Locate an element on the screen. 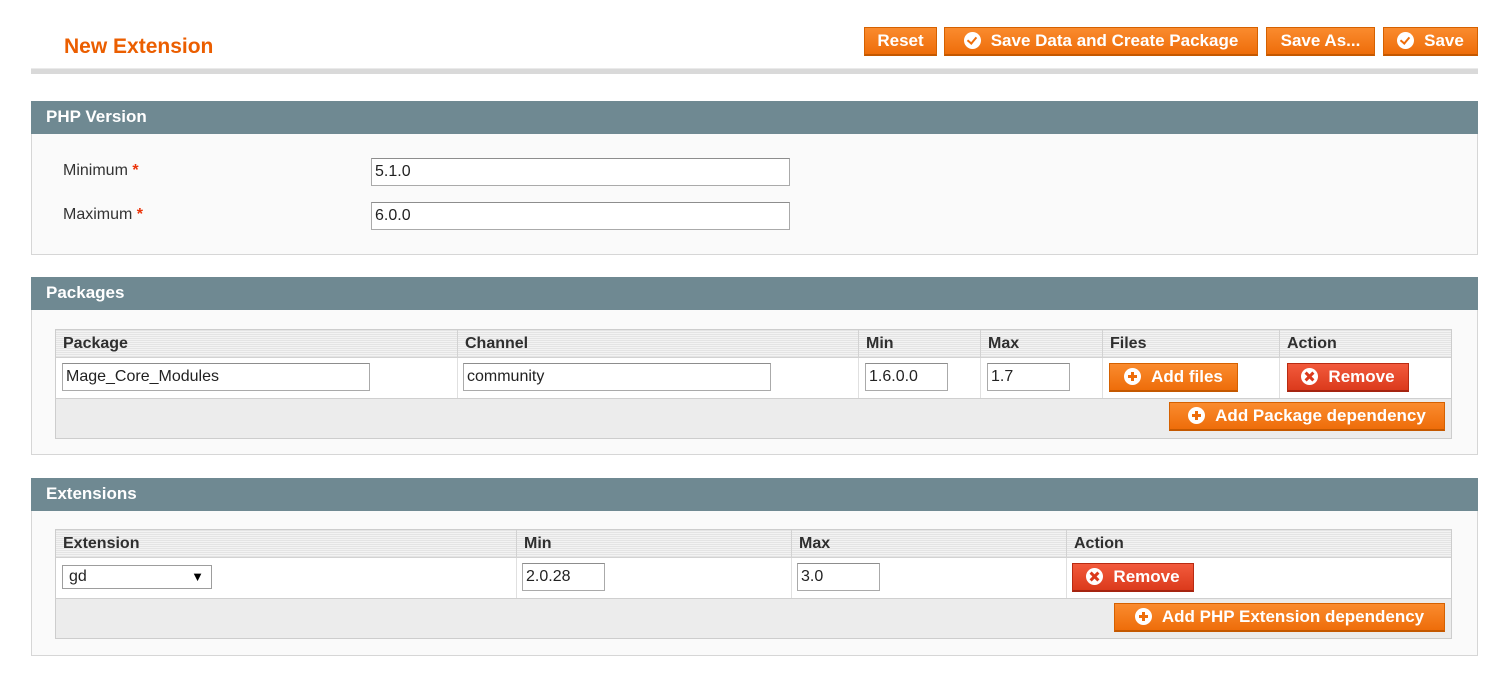  packages-grid-header: Package Channel Min Max Files Action is located at coordinates (753, 344).